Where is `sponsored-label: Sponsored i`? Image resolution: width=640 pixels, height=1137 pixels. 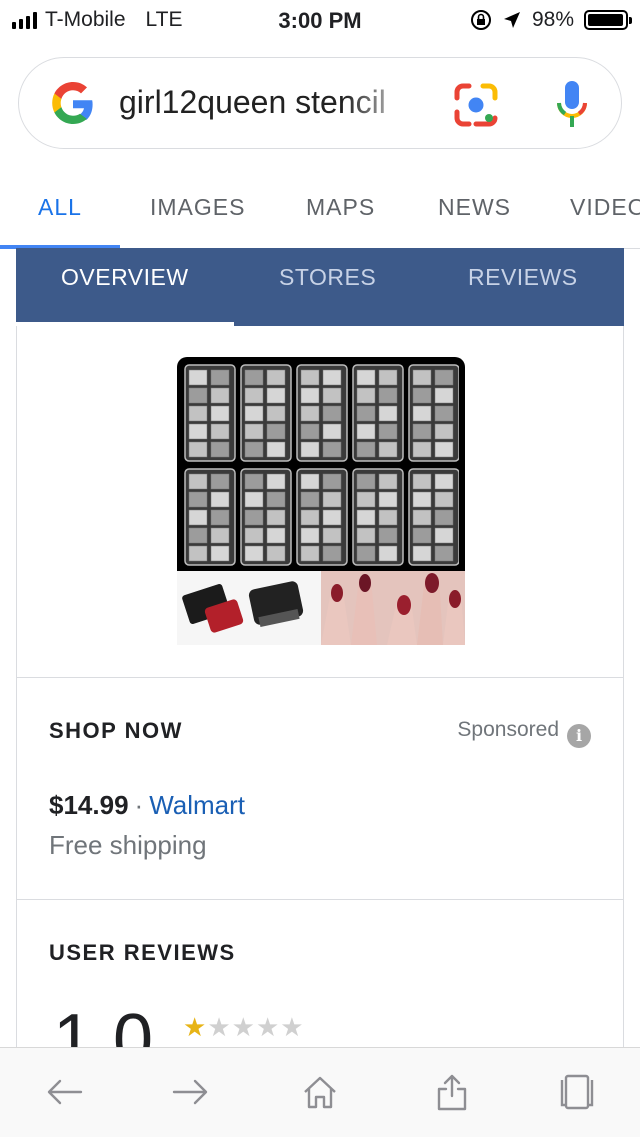 sponsored-label: Sponsored i is located at coordinates (524, 733).